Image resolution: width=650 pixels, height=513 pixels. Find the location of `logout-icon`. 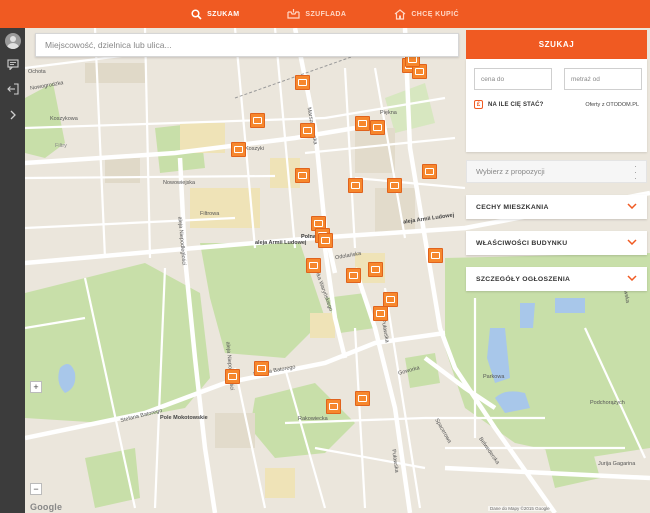

logout-icon is located at coordinates (12, 91).